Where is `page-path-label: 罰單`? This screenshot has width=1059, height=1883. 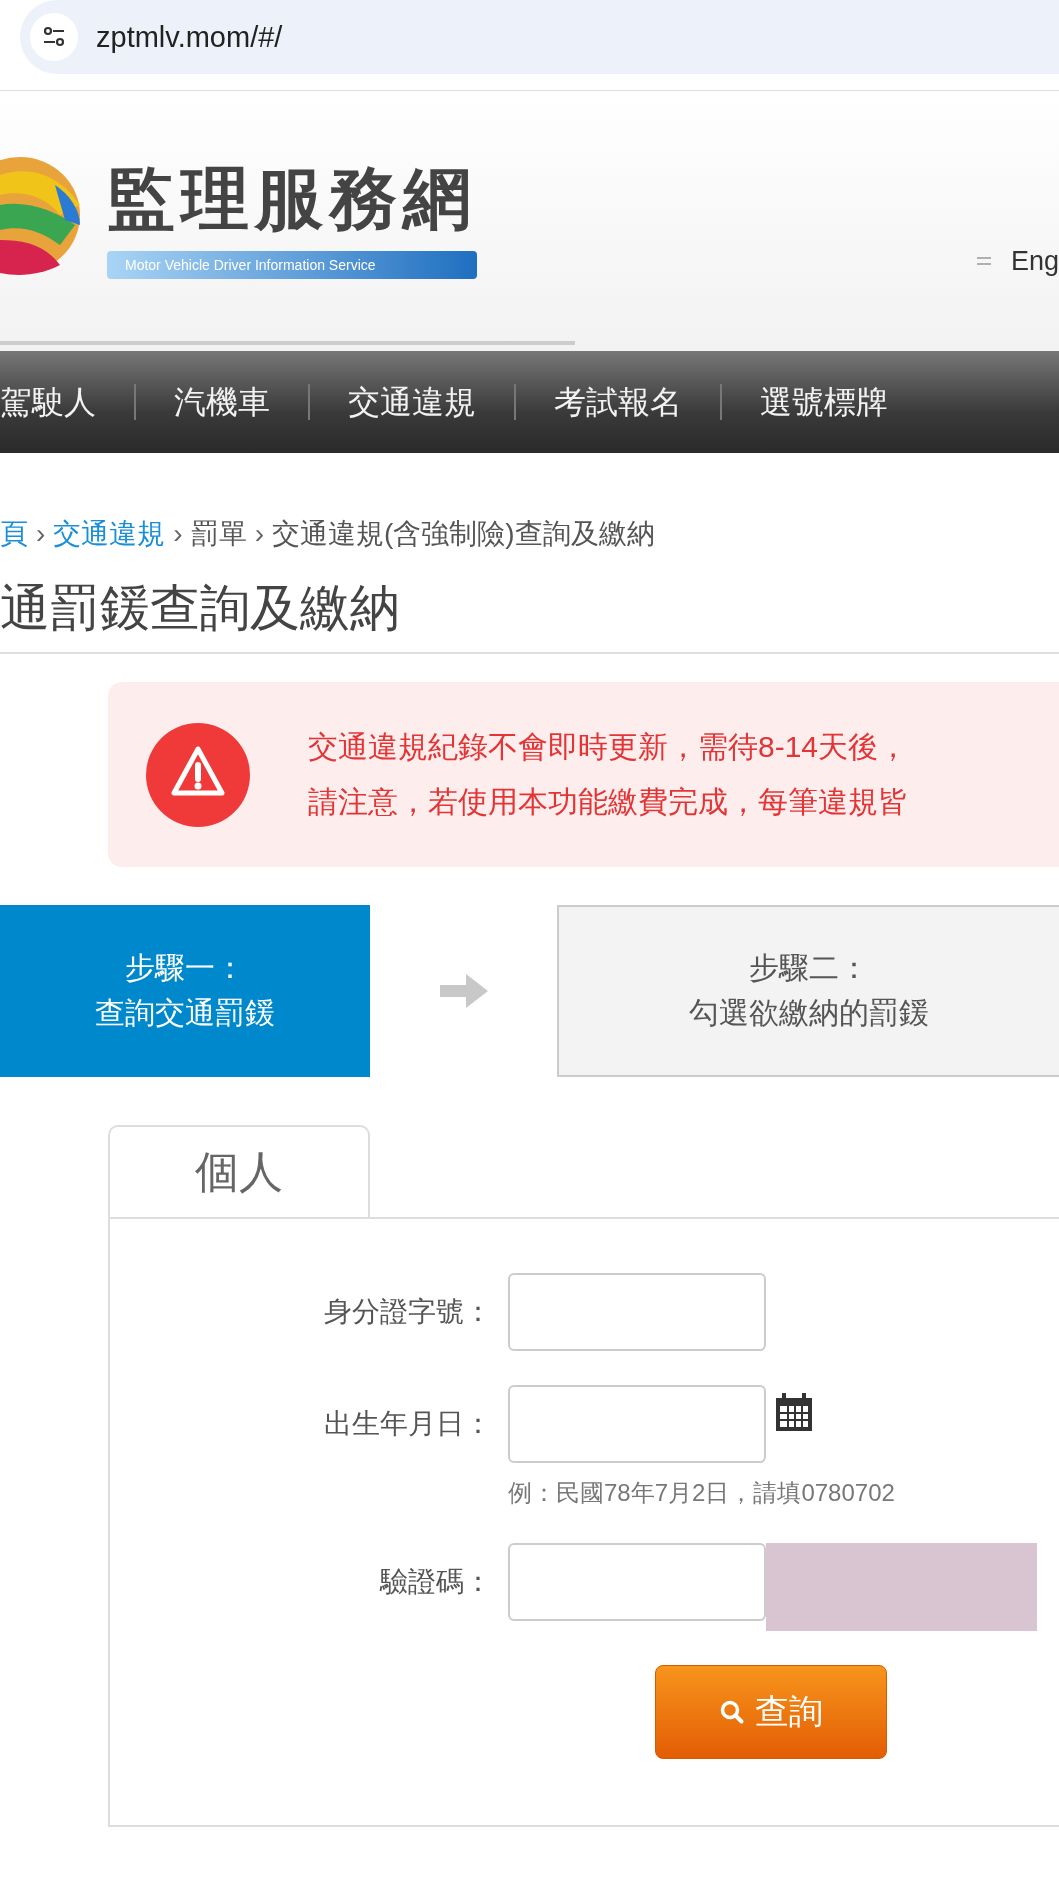 page-path-label: 罰單 is located at coordinates (218, 534).